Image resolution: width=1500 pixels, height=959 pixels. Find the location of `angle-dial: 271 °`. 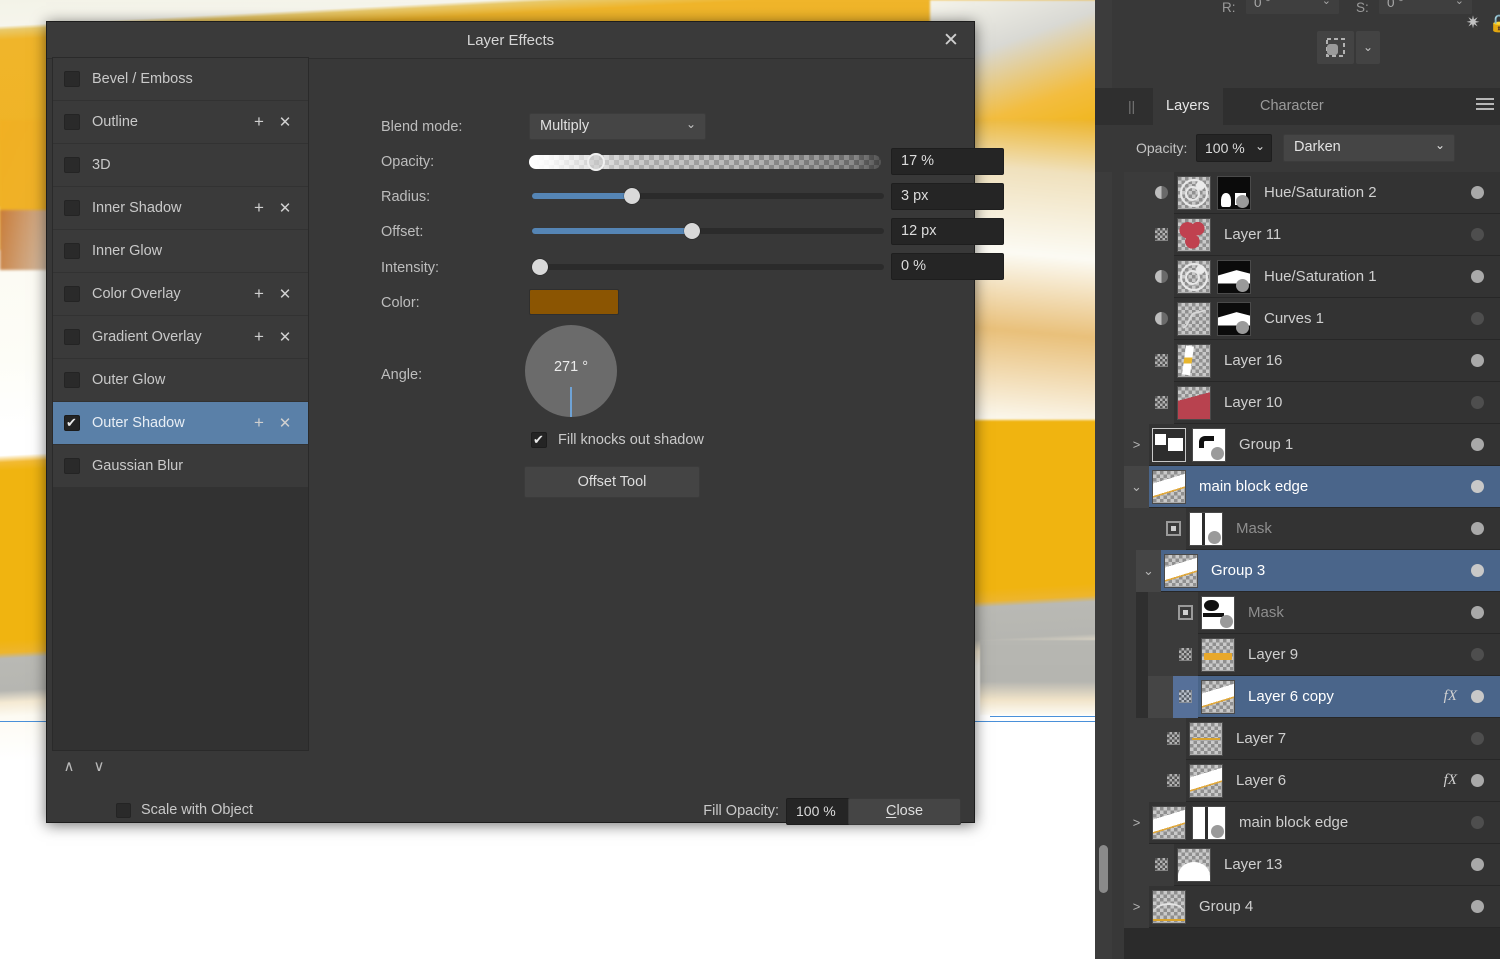

angle-dial: 271 ° is located at coordinates (571, 371).